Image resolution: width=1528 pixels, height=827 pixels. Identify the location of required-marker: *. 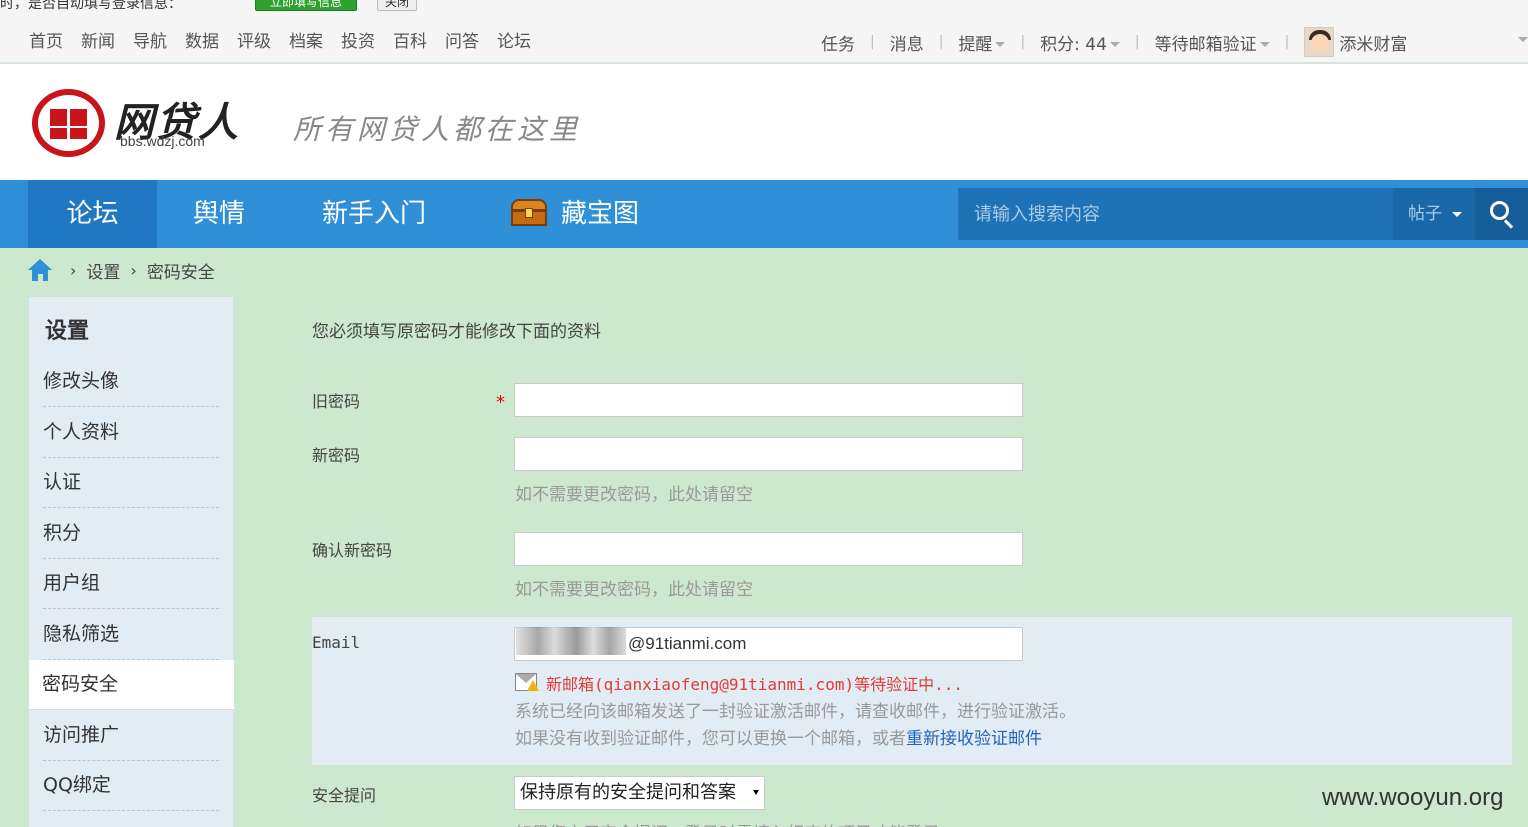
(500, 402).